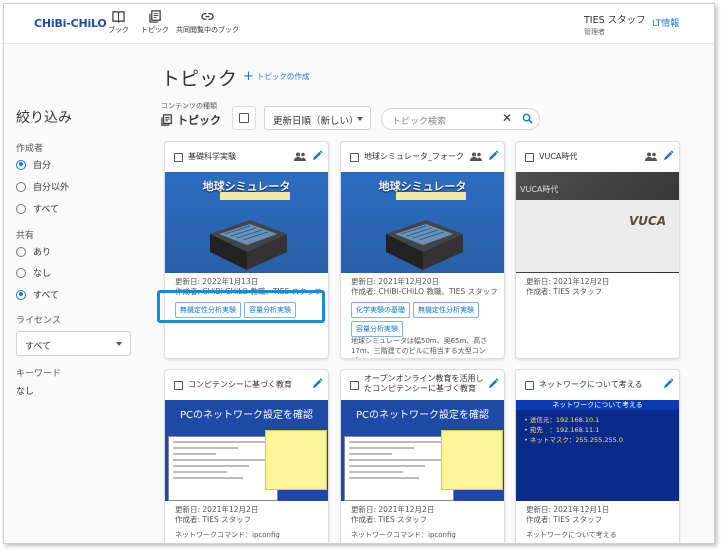 The height and width of the screenshot is (550, 722). Describe the element at coordinates (597, 157) in the screenshot. I see `card-header: VUCA時代` at that location.